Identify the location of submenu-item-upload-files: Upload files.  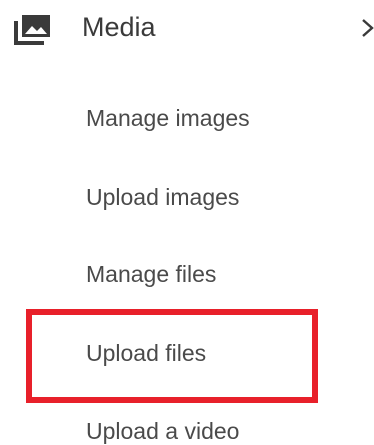
(146, 353).